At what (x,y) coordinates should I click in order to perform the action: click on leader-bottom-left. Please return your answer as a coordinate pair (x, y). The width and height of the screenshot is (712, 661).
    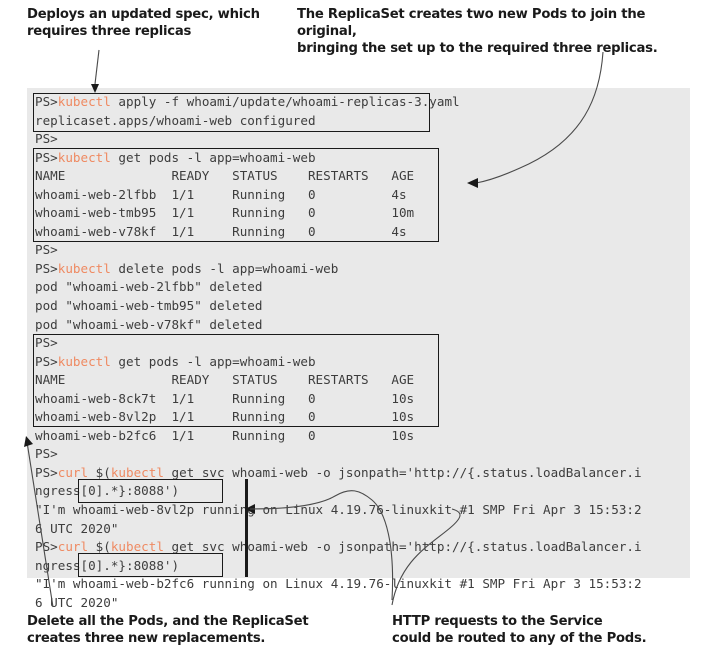
    Looking at the image, I should click on (40, 524).